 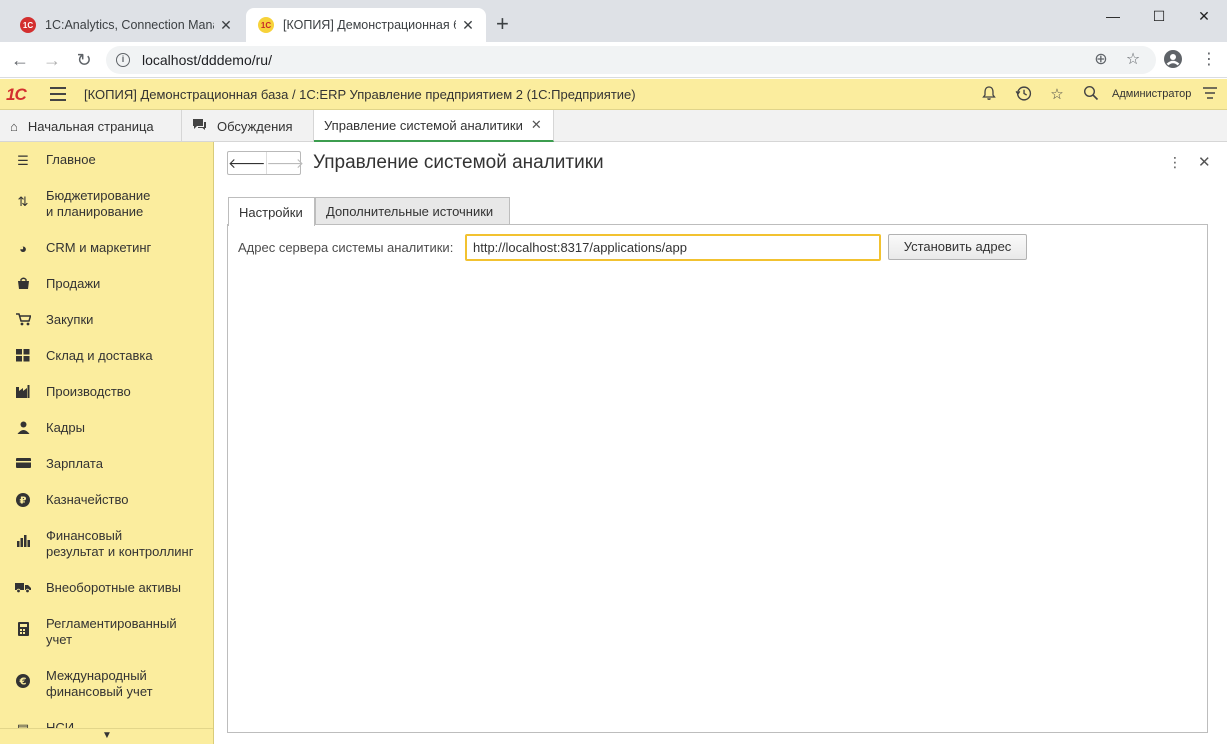 I want to click on set-address-button: Установить адрес, so click(x=957, y=247).